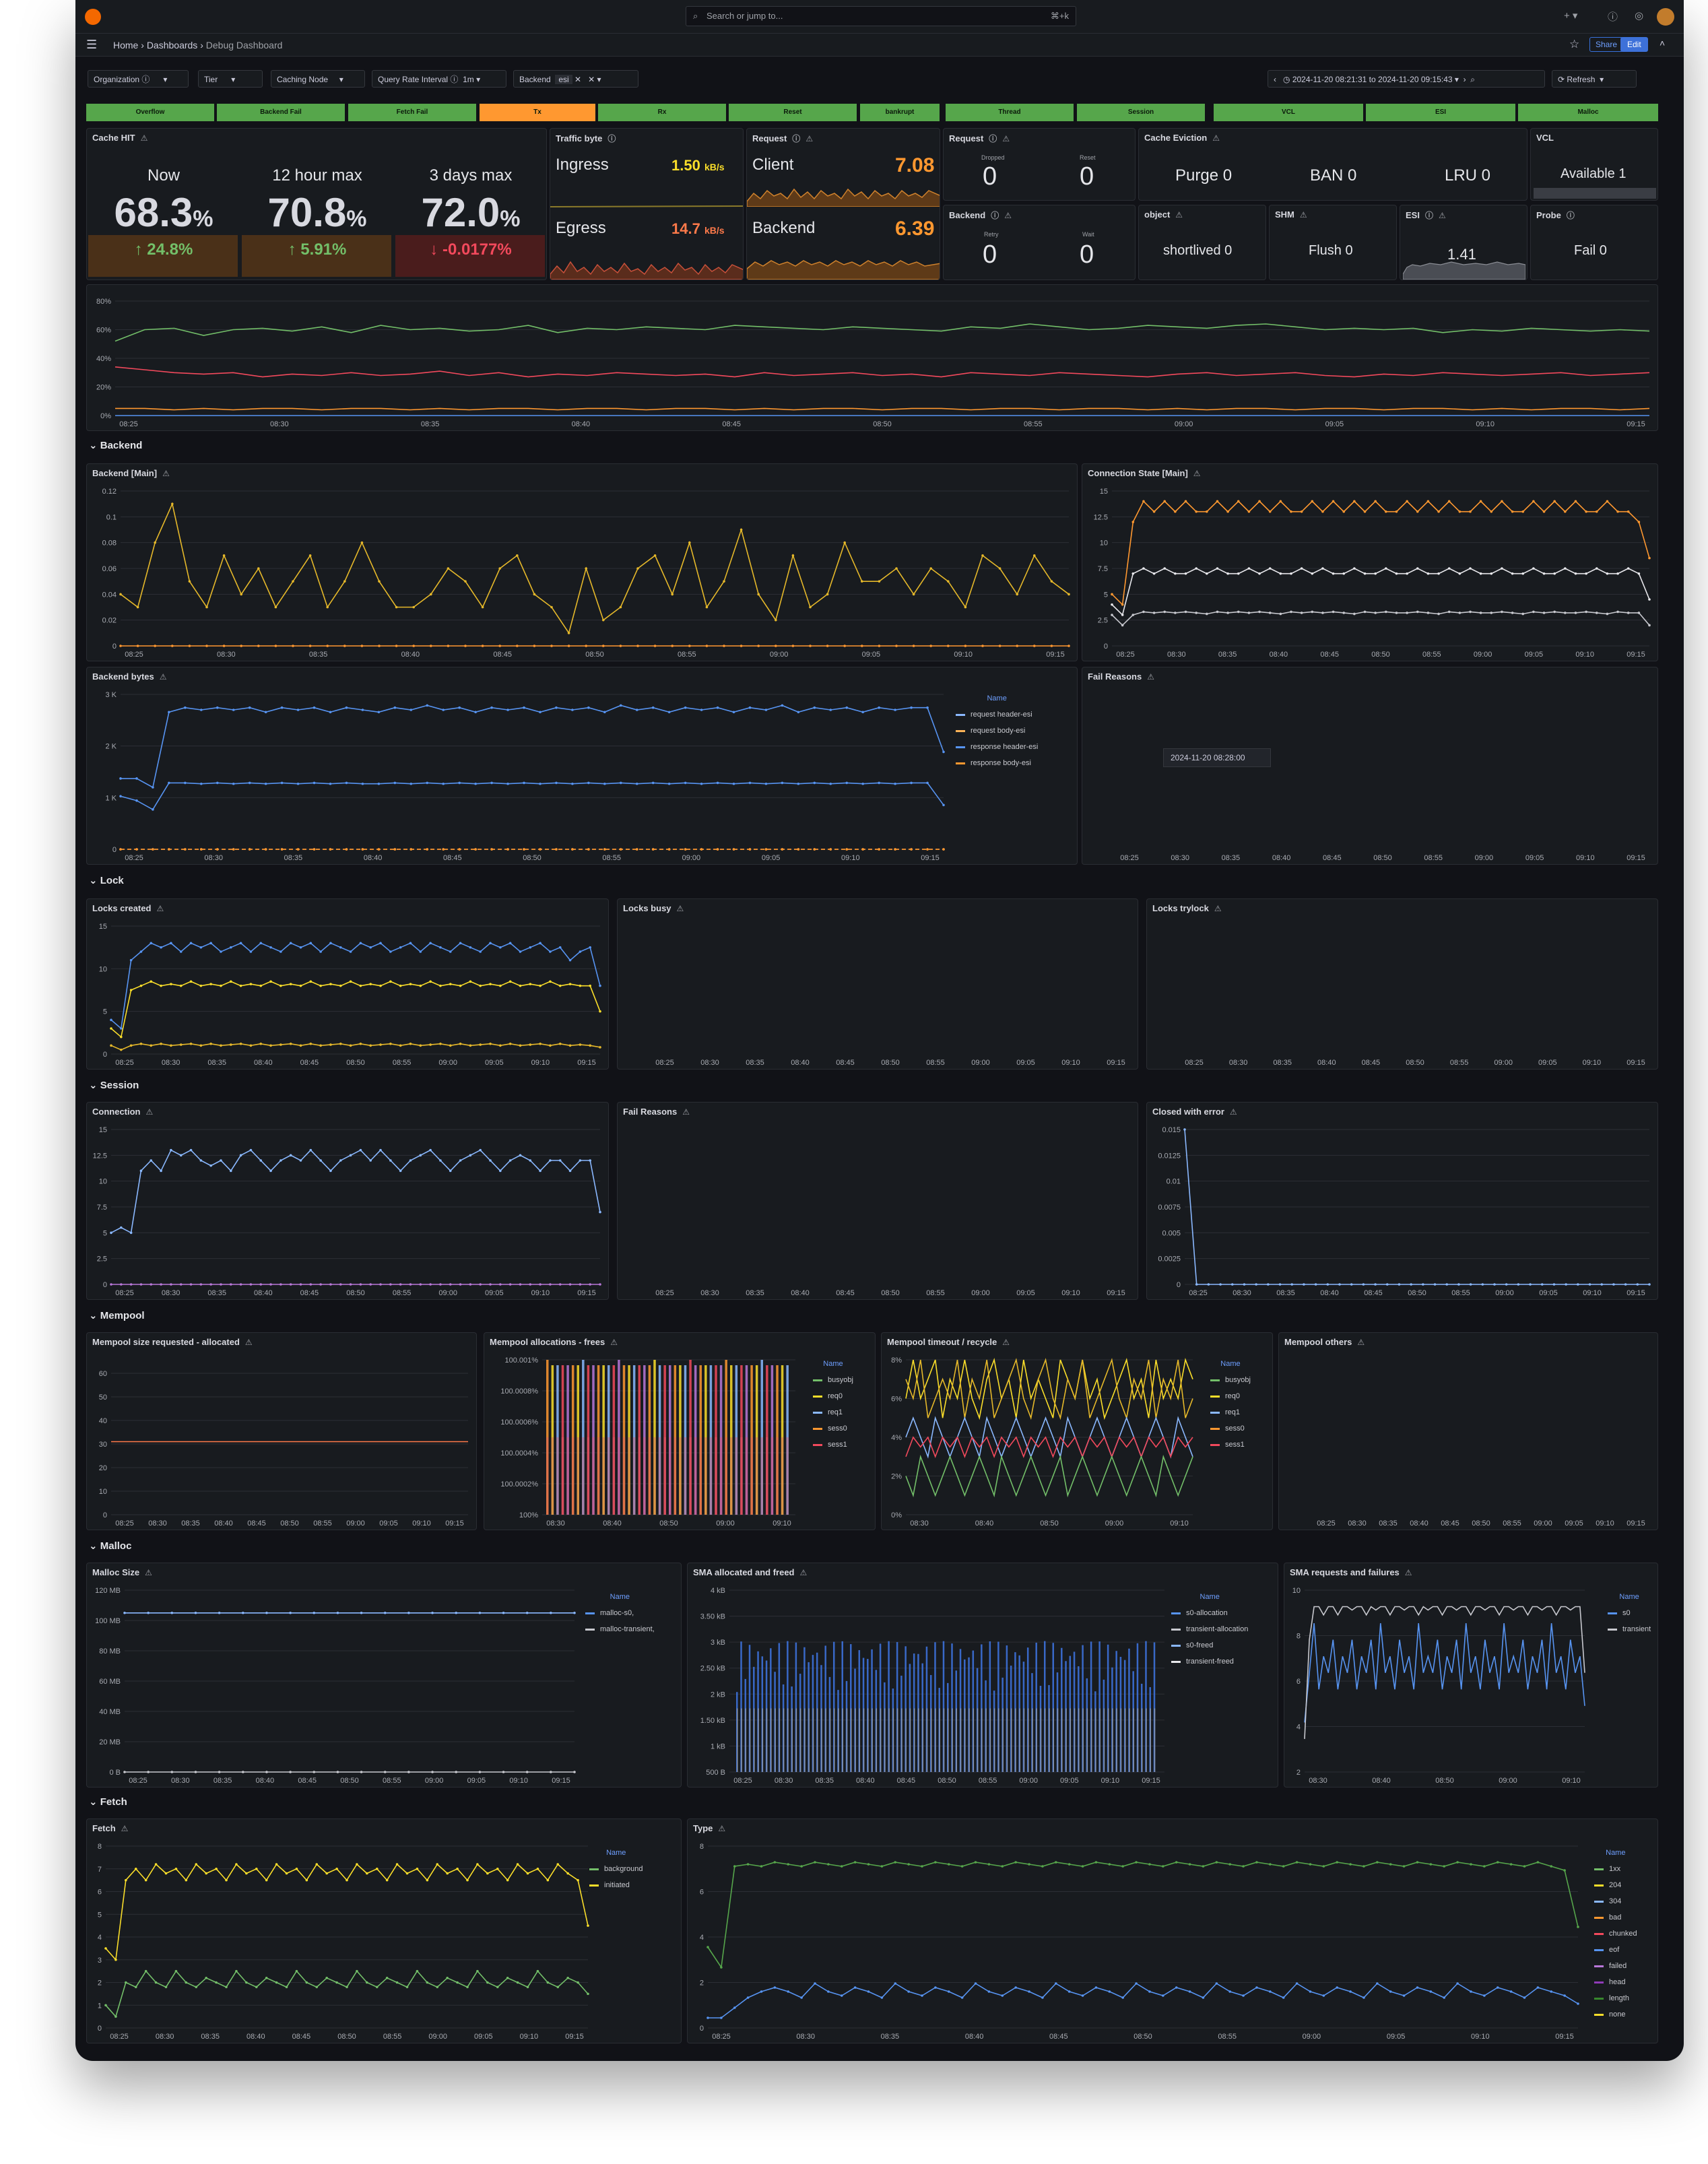 Image resolution: width=1708 pixels, height=2164 pixels. What do you see at coordinates (484, 2037) in the screenshot?
I see `x-tick-label: 09:05` at bounding box center [484, 2037].